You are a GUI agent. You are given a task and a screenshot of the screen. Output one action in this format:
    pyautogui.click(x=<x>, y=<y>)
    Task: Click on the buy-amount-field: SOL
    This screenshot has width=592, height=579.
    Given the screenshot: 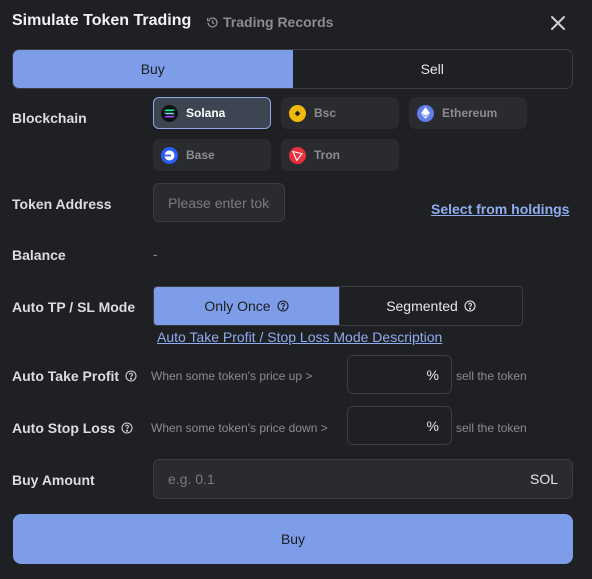 What is the action you would take?
    pyautogui.click(x=363, y=479)
    